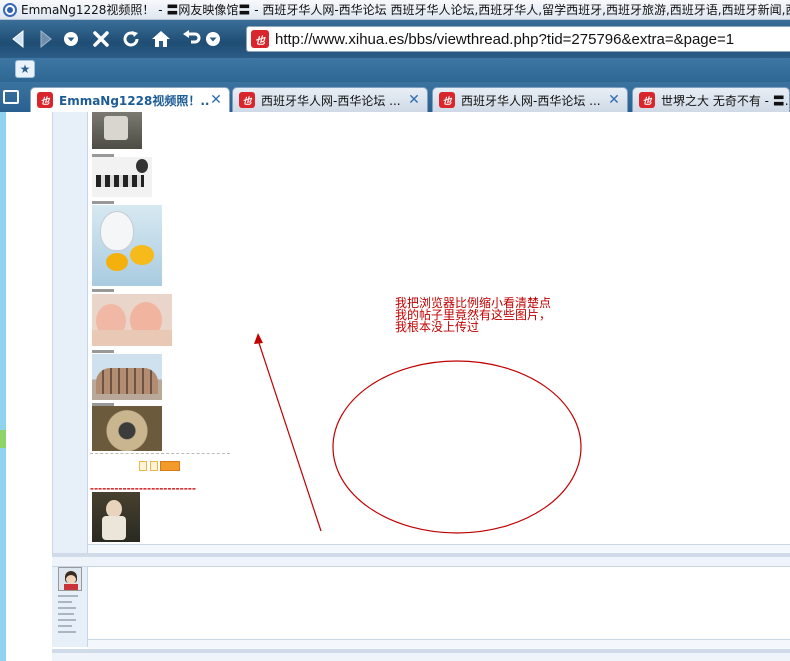 This screenshot has height=661, width=790. I want to click on annotation-text: 我把浏览器比例缩小看清楚点 我的帖子里竟然有这些图片， 我根本没上传过, so click(480, 315).